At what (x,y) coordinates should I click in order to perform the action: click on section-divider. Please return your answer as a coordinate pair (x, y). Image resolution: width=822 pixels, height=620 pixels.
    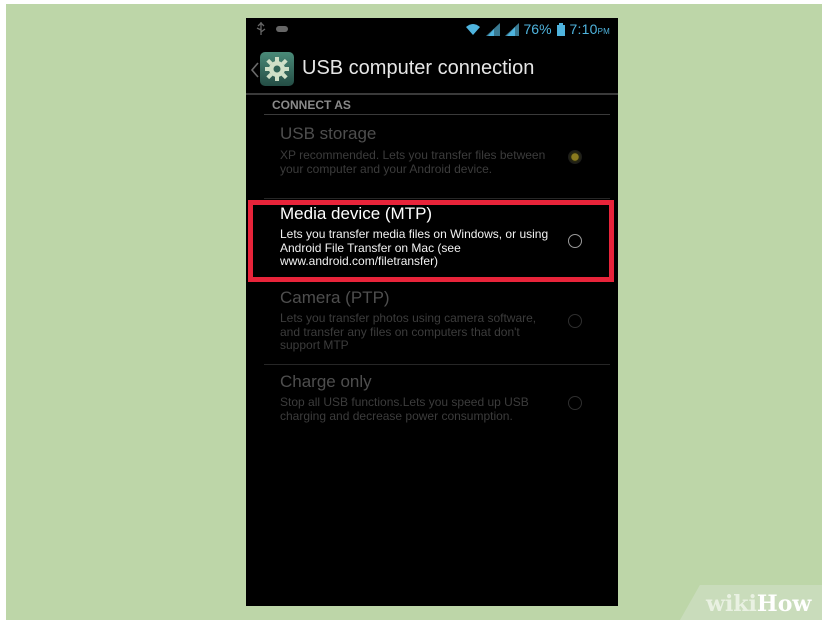
    Looking at the image, I should click on (437, 114).